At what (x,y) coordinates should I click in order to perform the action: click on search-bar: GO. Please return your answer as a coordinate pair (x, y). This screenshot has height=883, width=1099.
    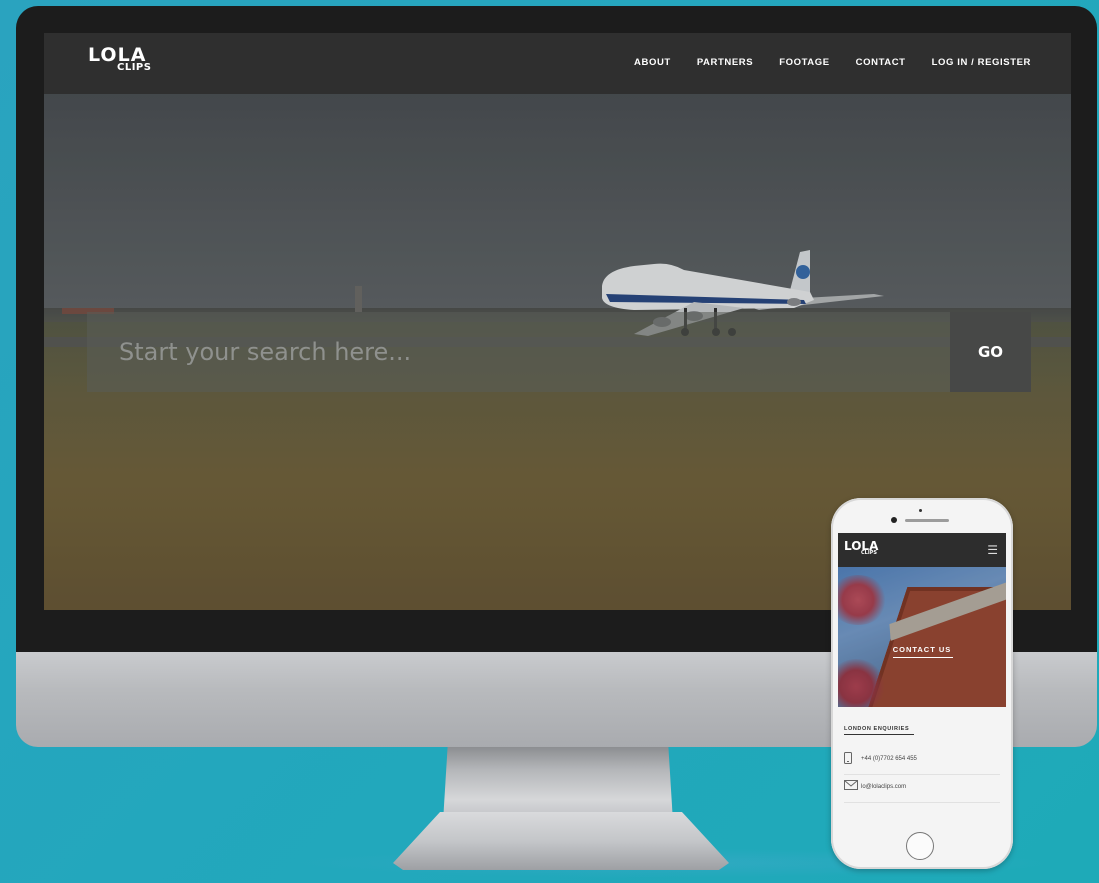
    Looking at the image, I should click on (559, 352).